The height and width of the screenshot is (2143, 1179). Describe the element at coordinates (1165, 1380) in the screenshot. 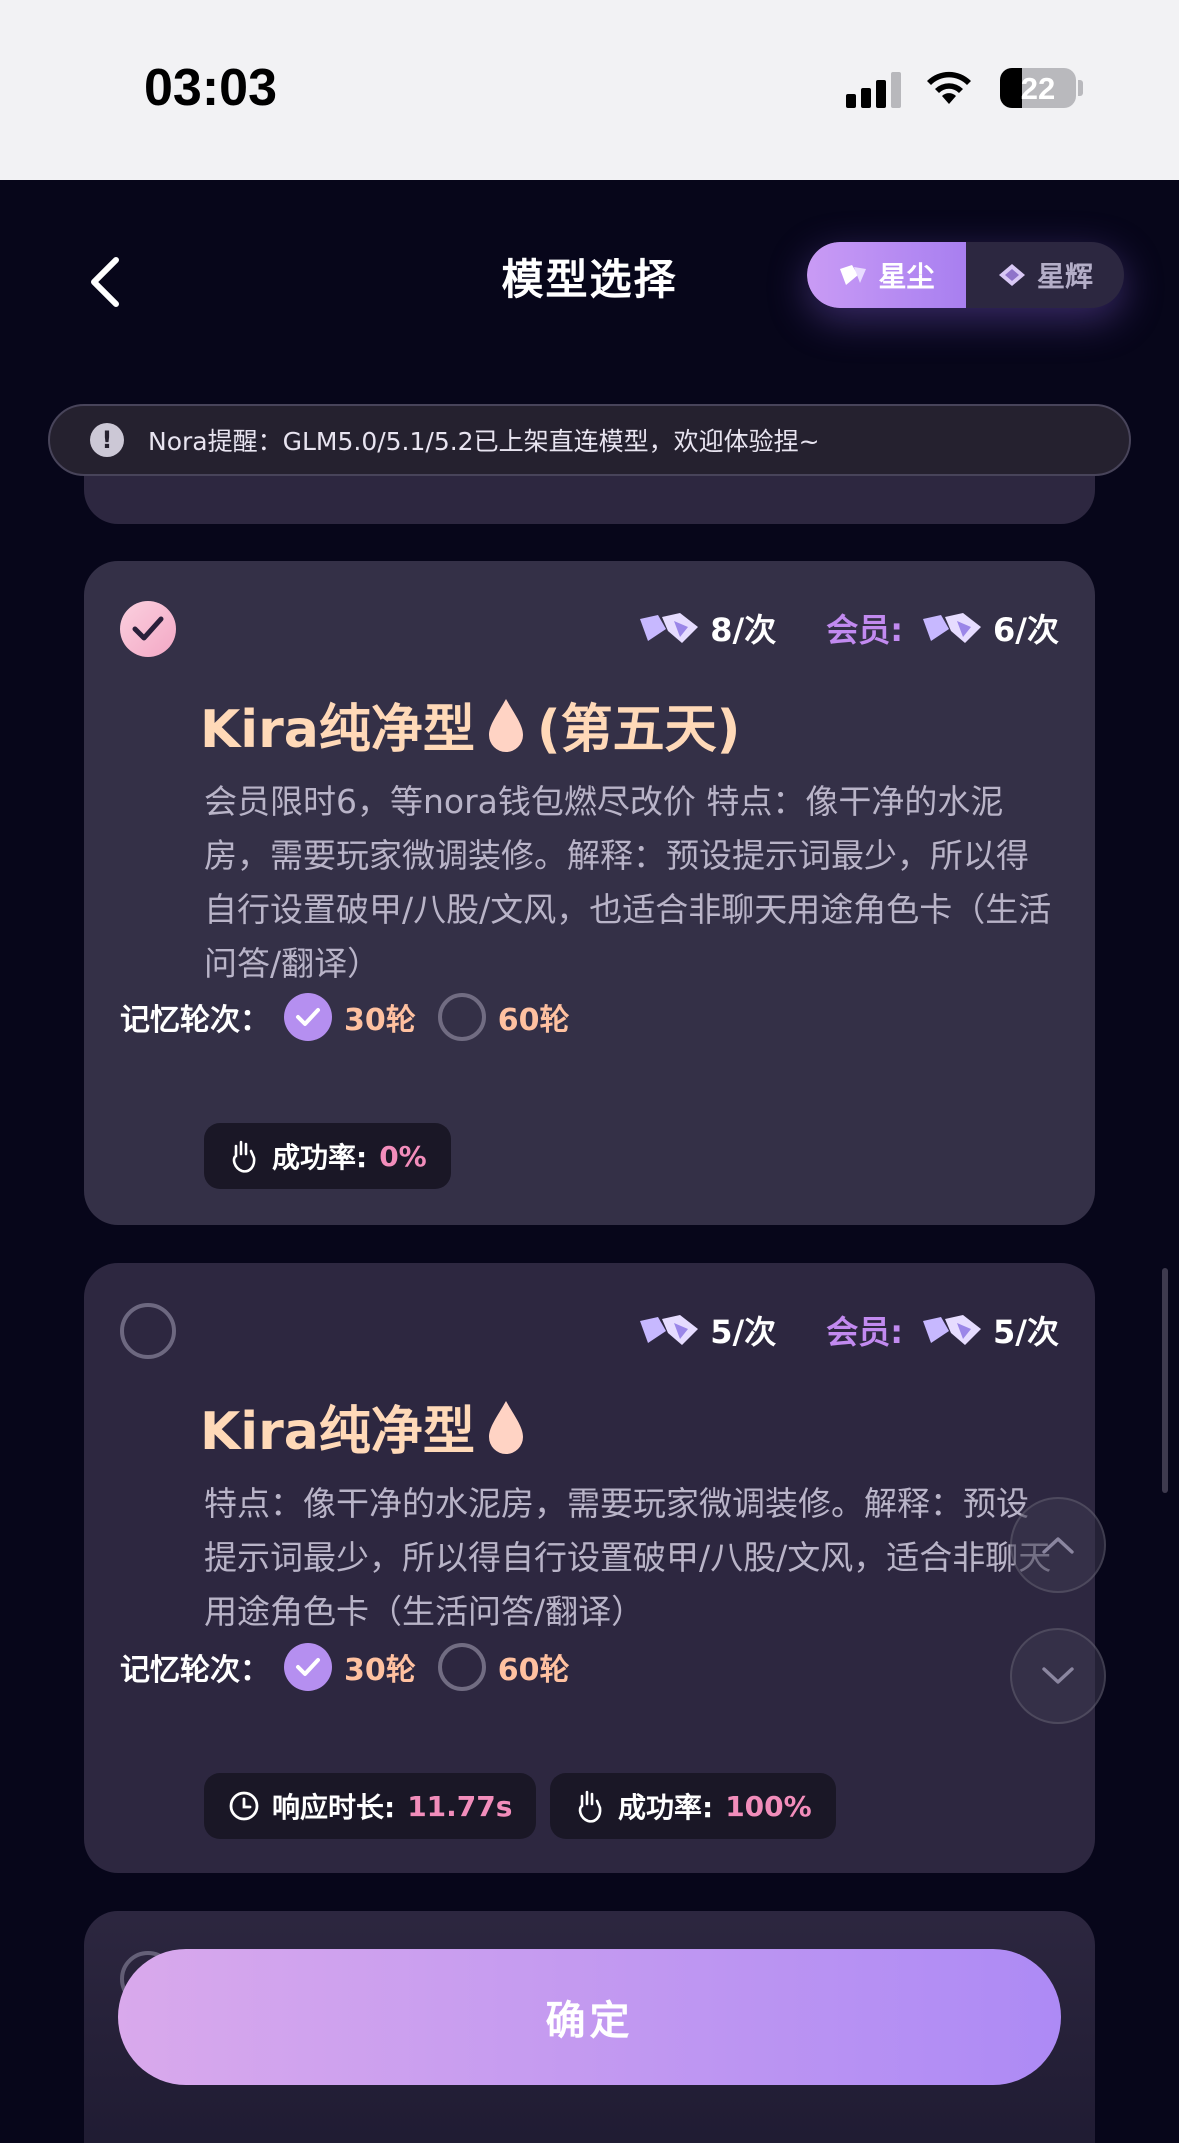

I see `scrollbar` at that location.